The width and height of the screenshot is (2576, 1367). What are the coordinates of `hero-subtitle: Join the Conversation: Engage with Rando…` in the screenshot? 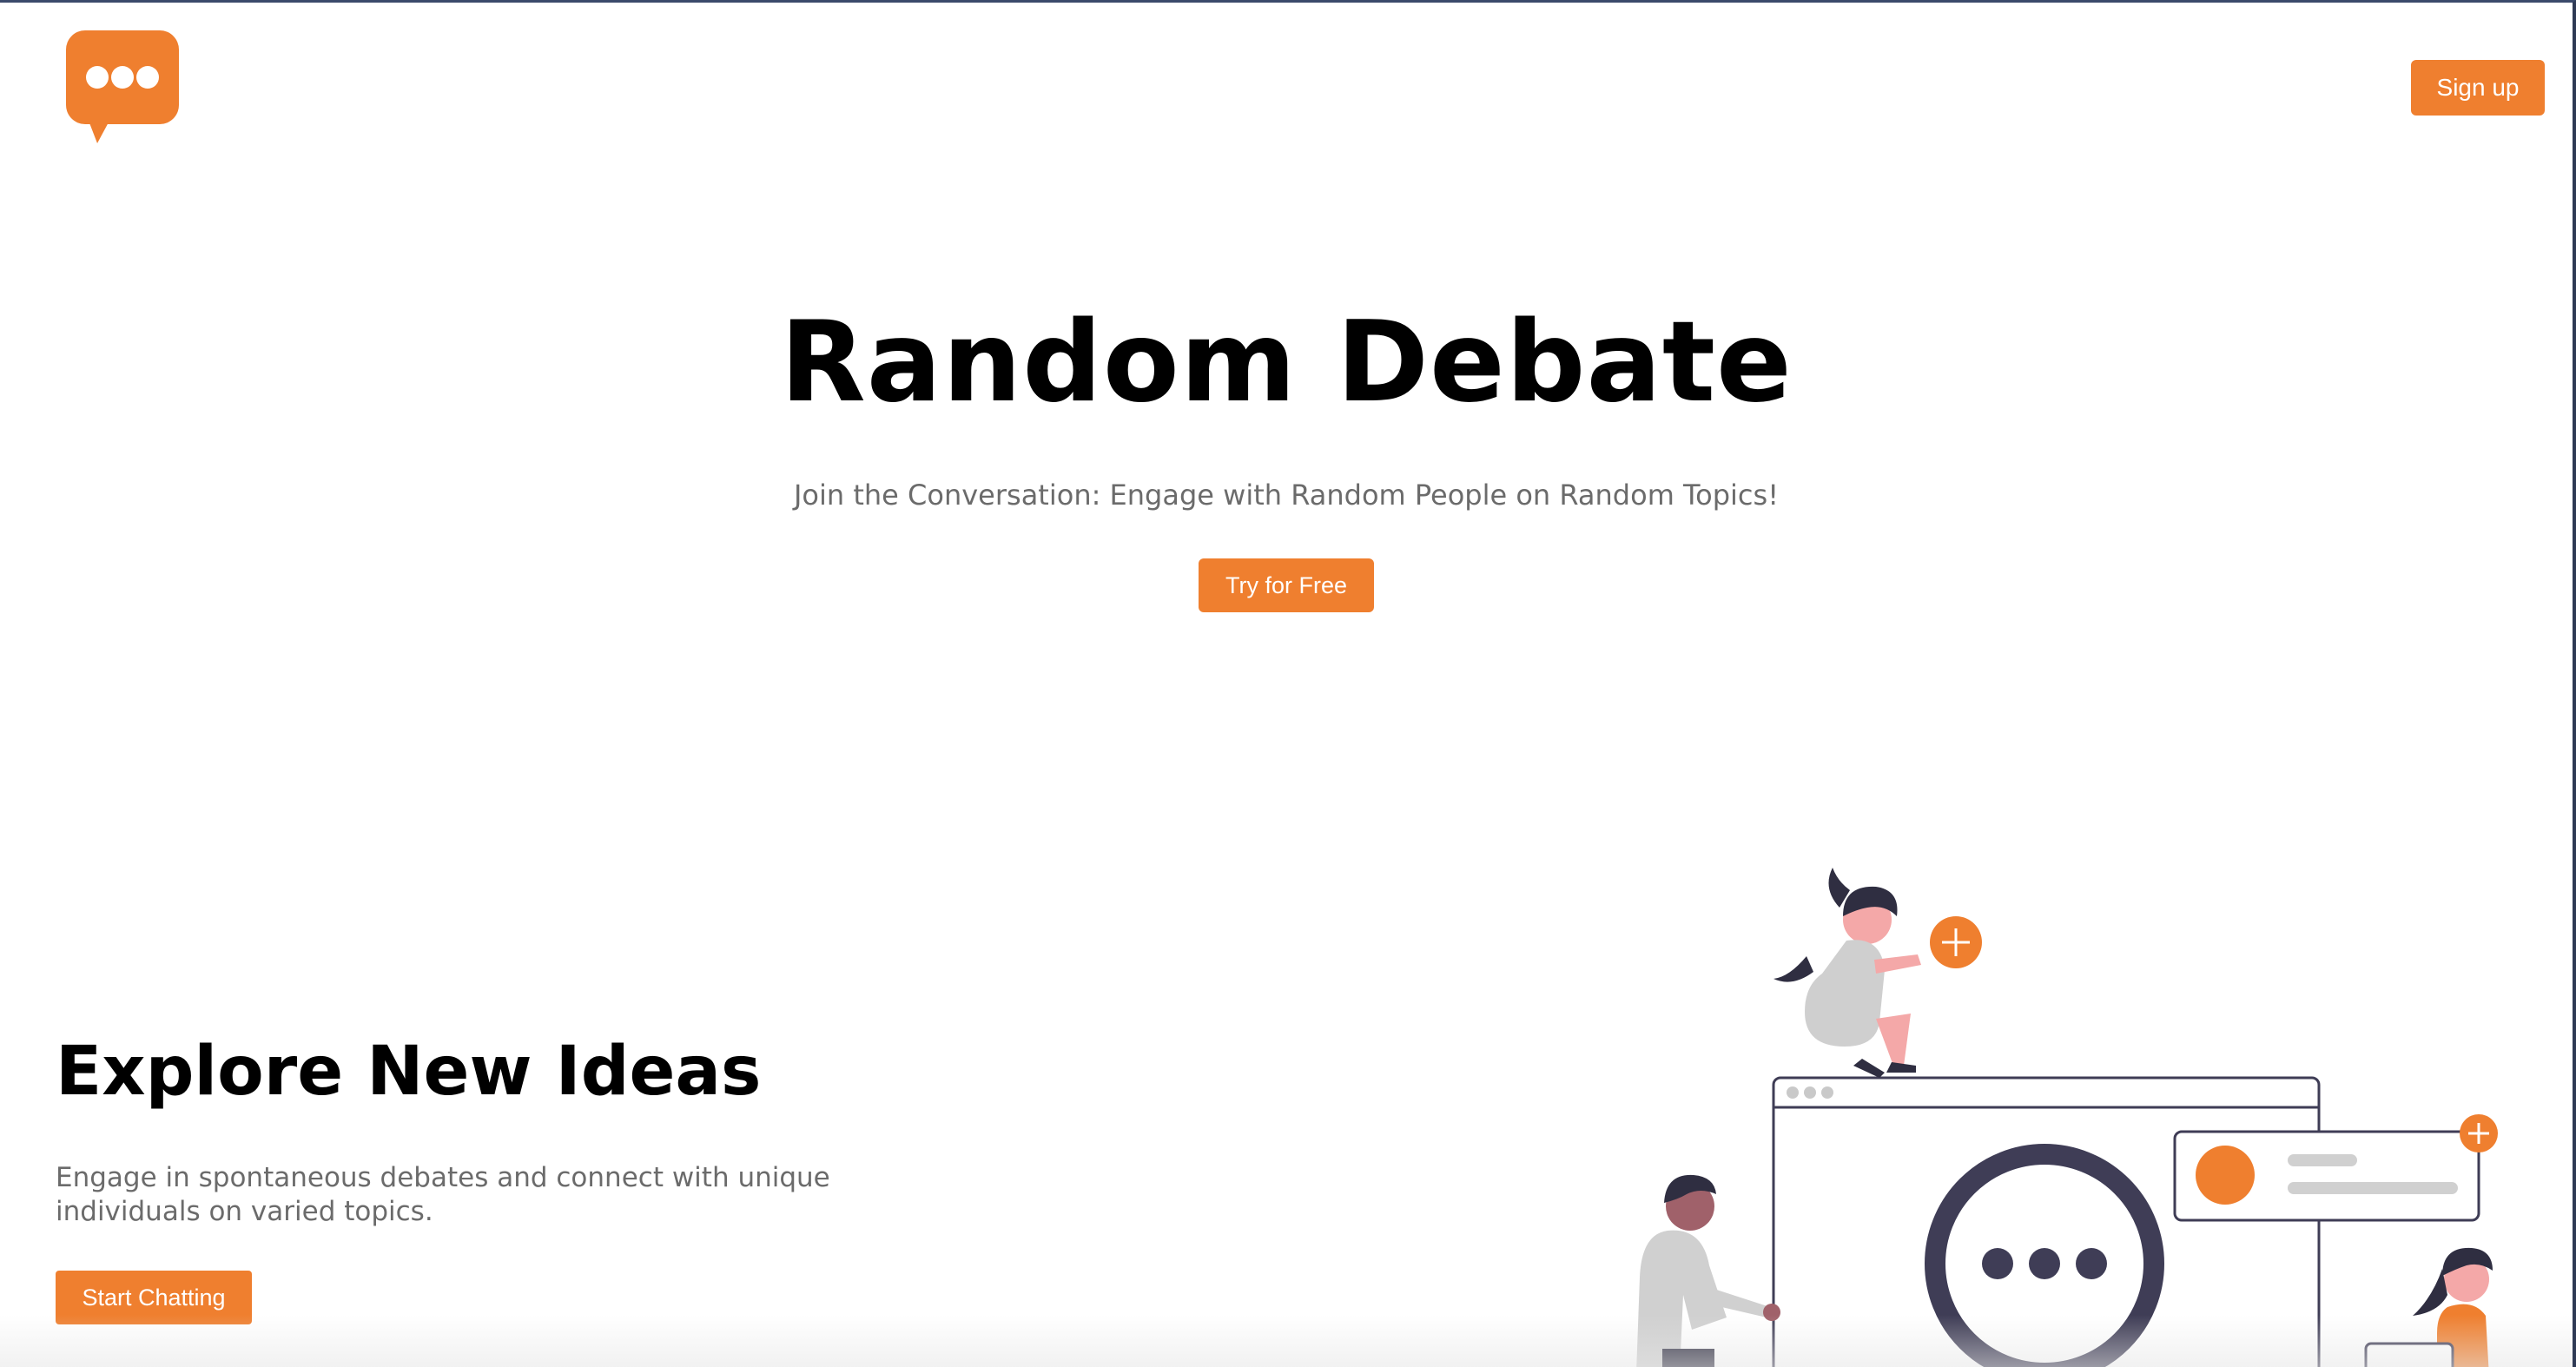 It's located at (1286, 495).